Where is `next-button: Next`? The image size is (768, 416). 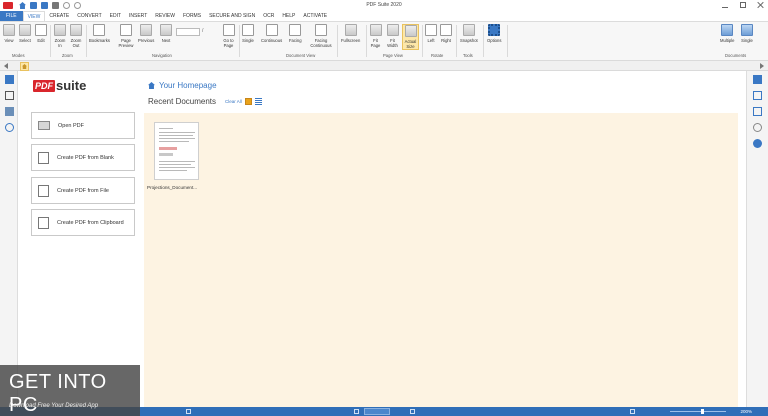 next-button: Next is located at coordinates (166, 33).